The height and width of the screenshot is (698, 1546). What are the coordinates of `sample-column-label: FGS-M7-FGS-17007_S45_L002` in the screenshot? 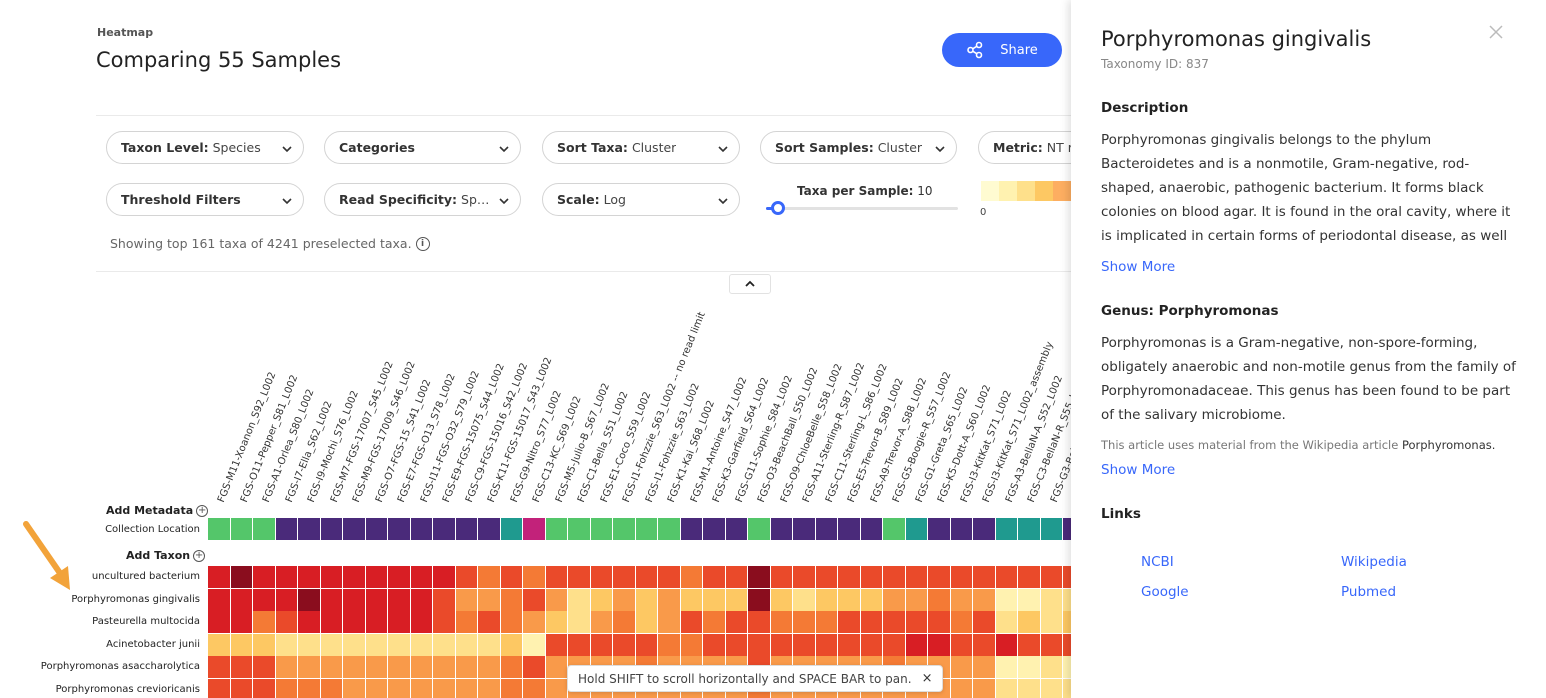 It's located at (362, 432).